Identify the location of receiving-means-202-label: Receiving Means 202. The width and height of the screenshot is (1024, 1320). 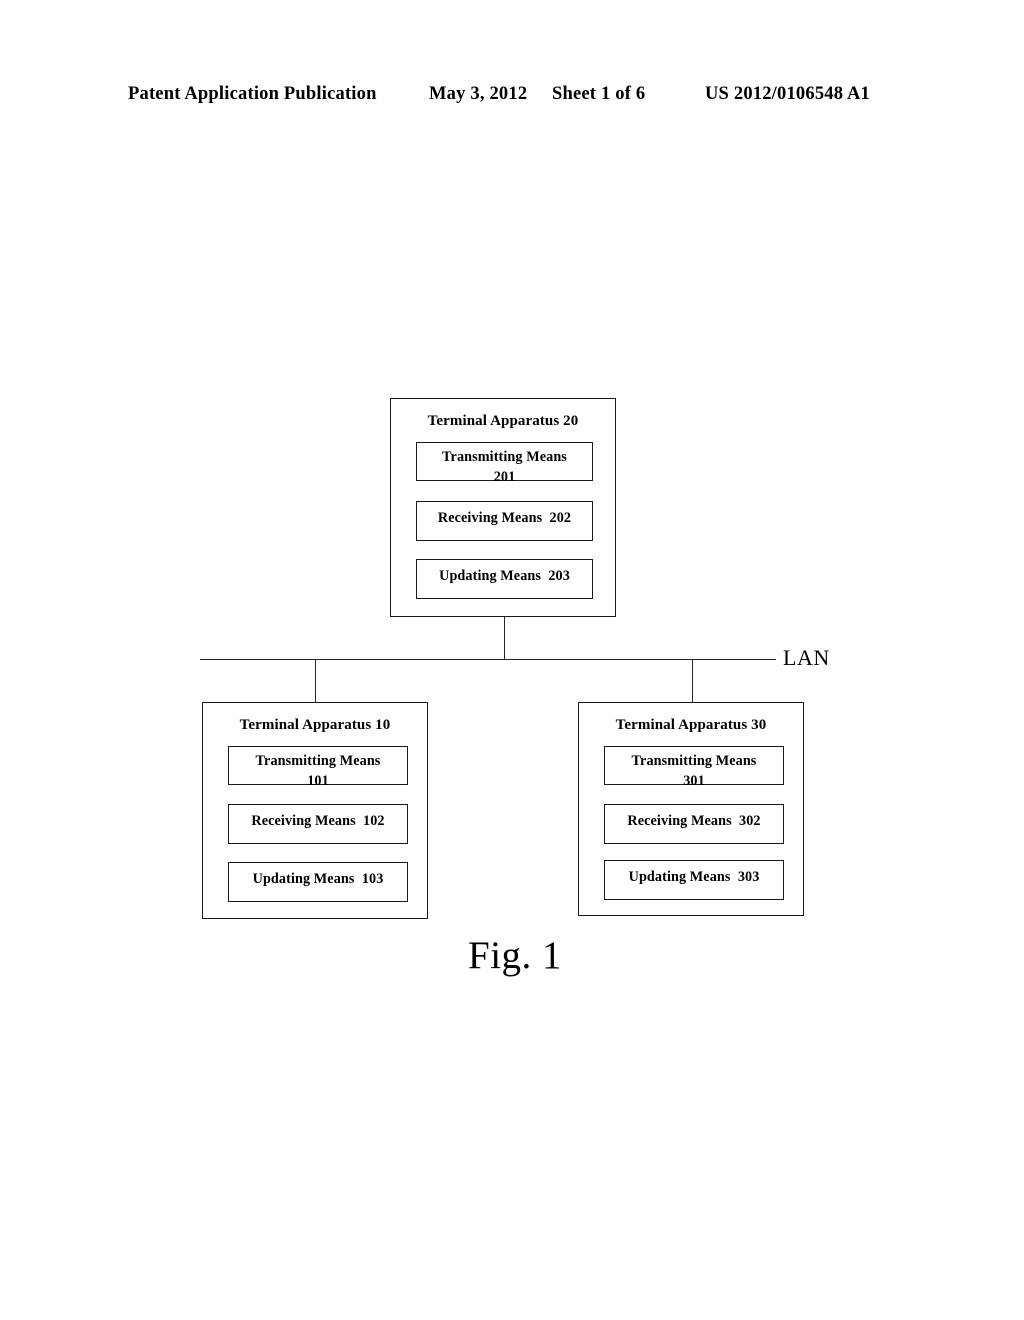
(504, 518).